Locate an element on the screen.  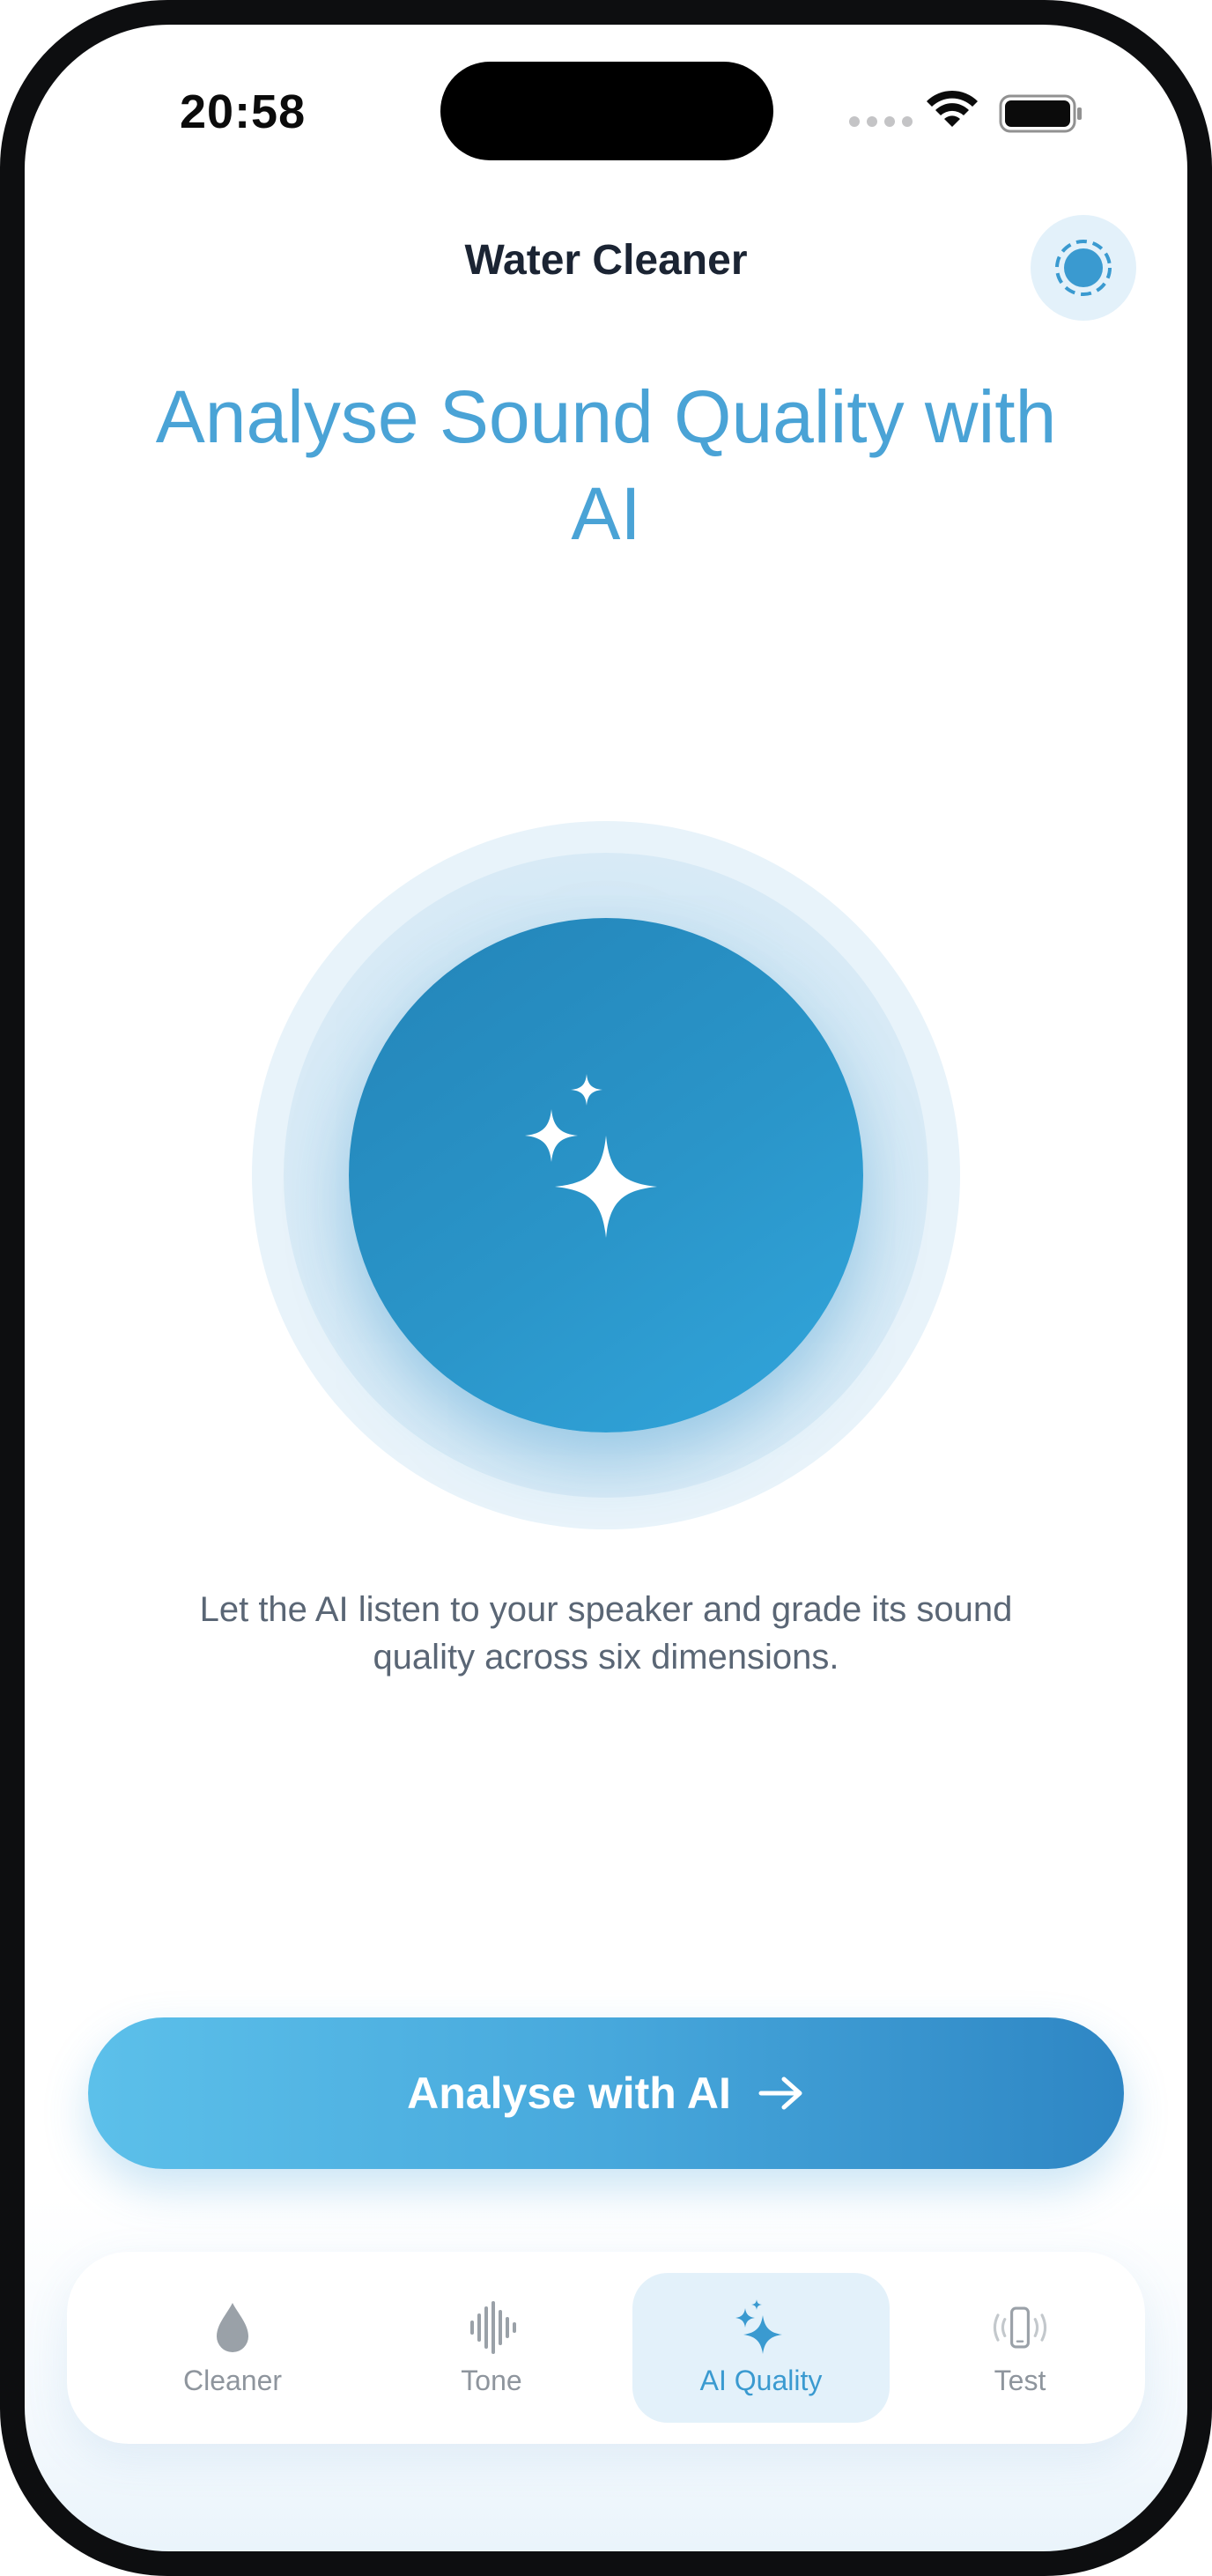
status-indicator-button is located at coordinates (1083, 268).